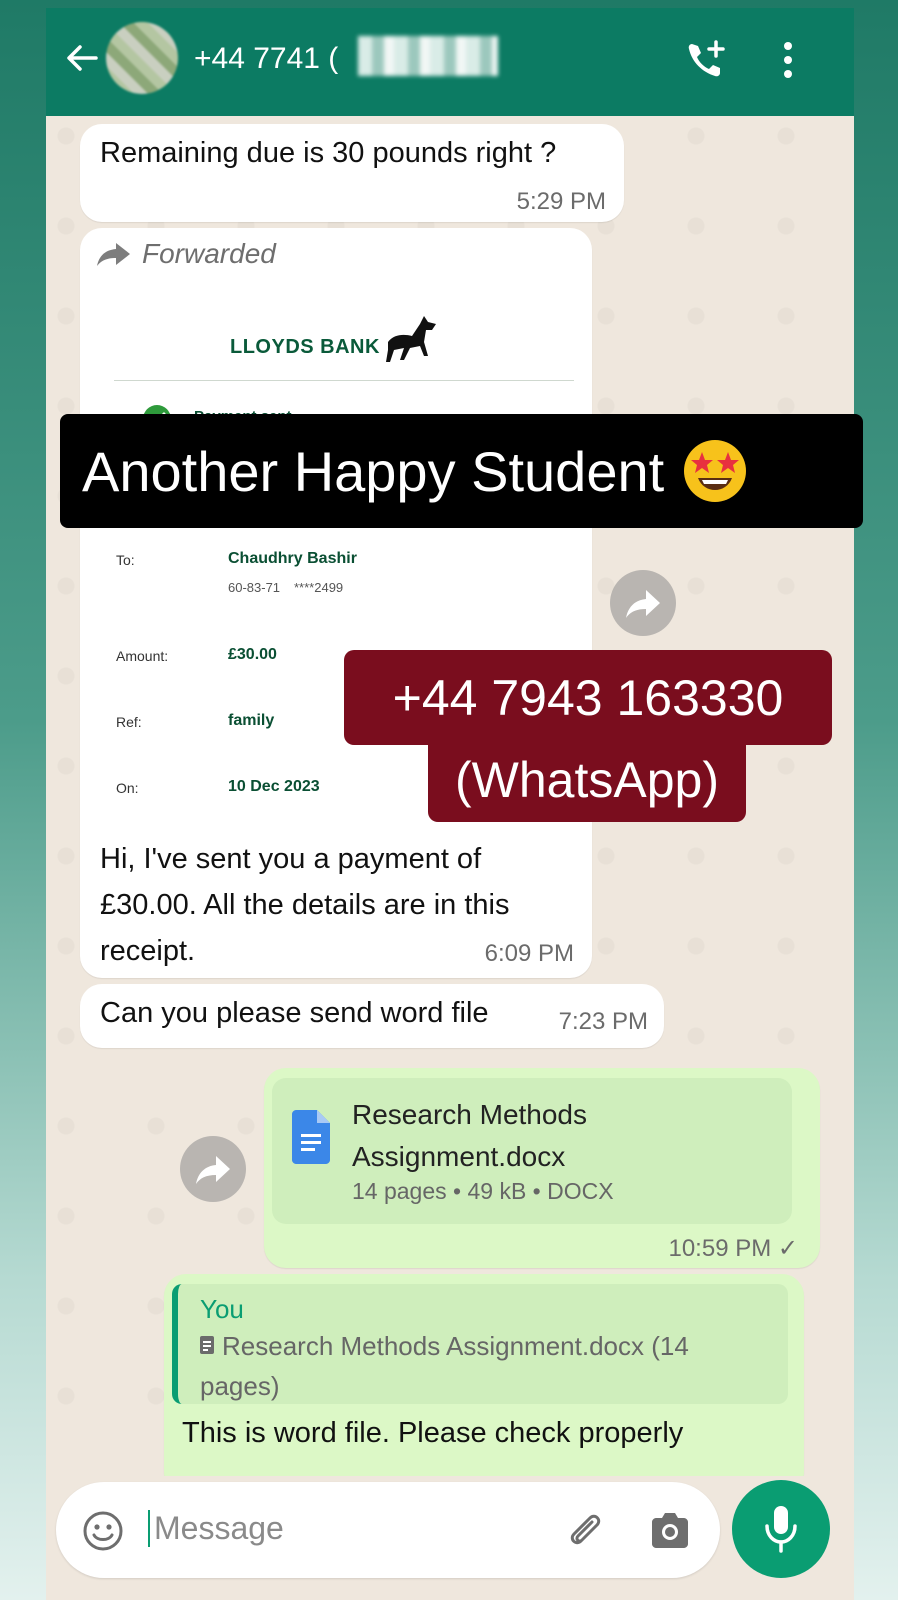 The width and height of the screenshot is (898, 1600). I want to click on message-input: Message, so click(388, 1530).